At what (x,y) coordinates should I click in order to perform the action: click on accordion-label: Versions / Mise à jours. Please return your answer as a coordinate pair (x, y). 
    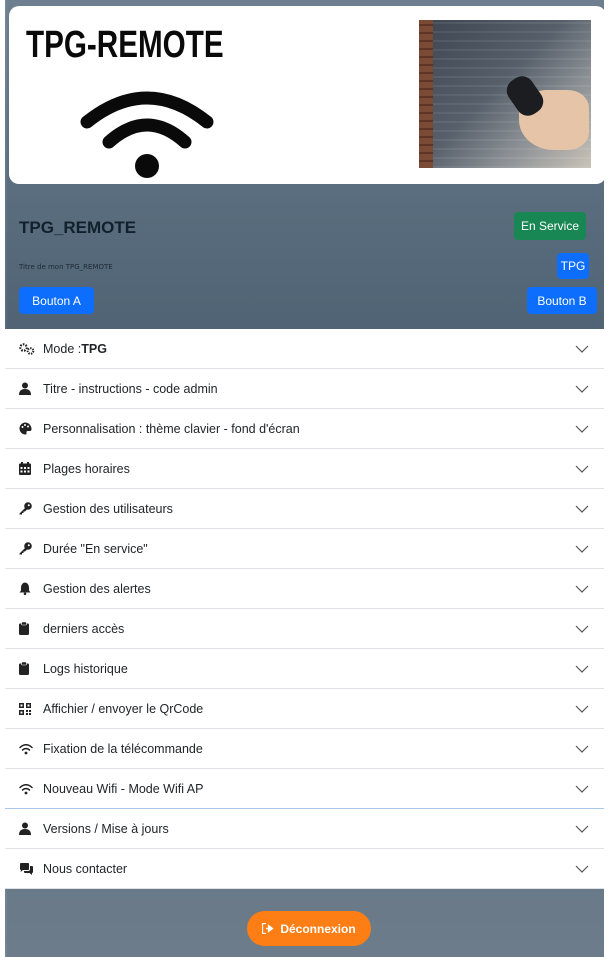
    Looking at the image, I should click on (106, 828).